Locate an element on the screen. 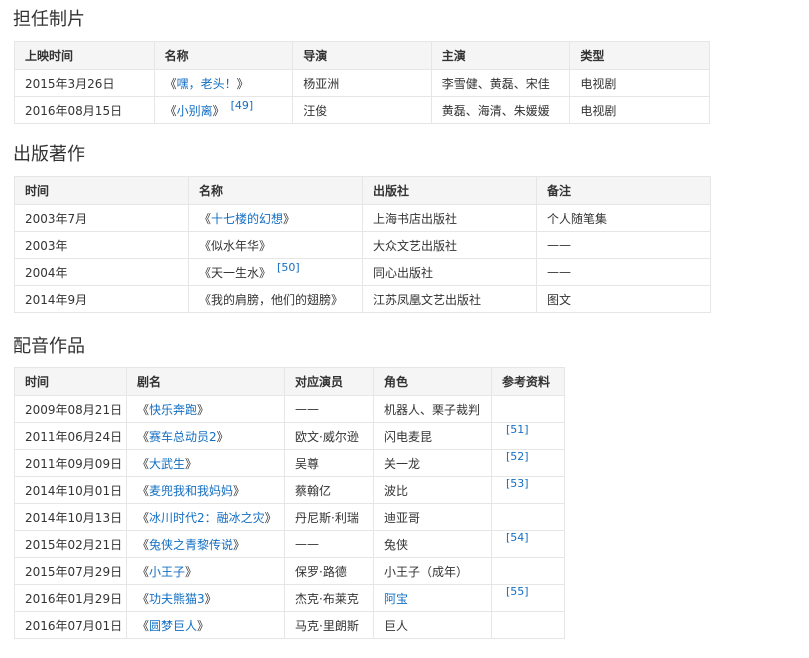 This screenshot has width=809, height=658. column-header: 导演 is located at coordinates (362, 55).